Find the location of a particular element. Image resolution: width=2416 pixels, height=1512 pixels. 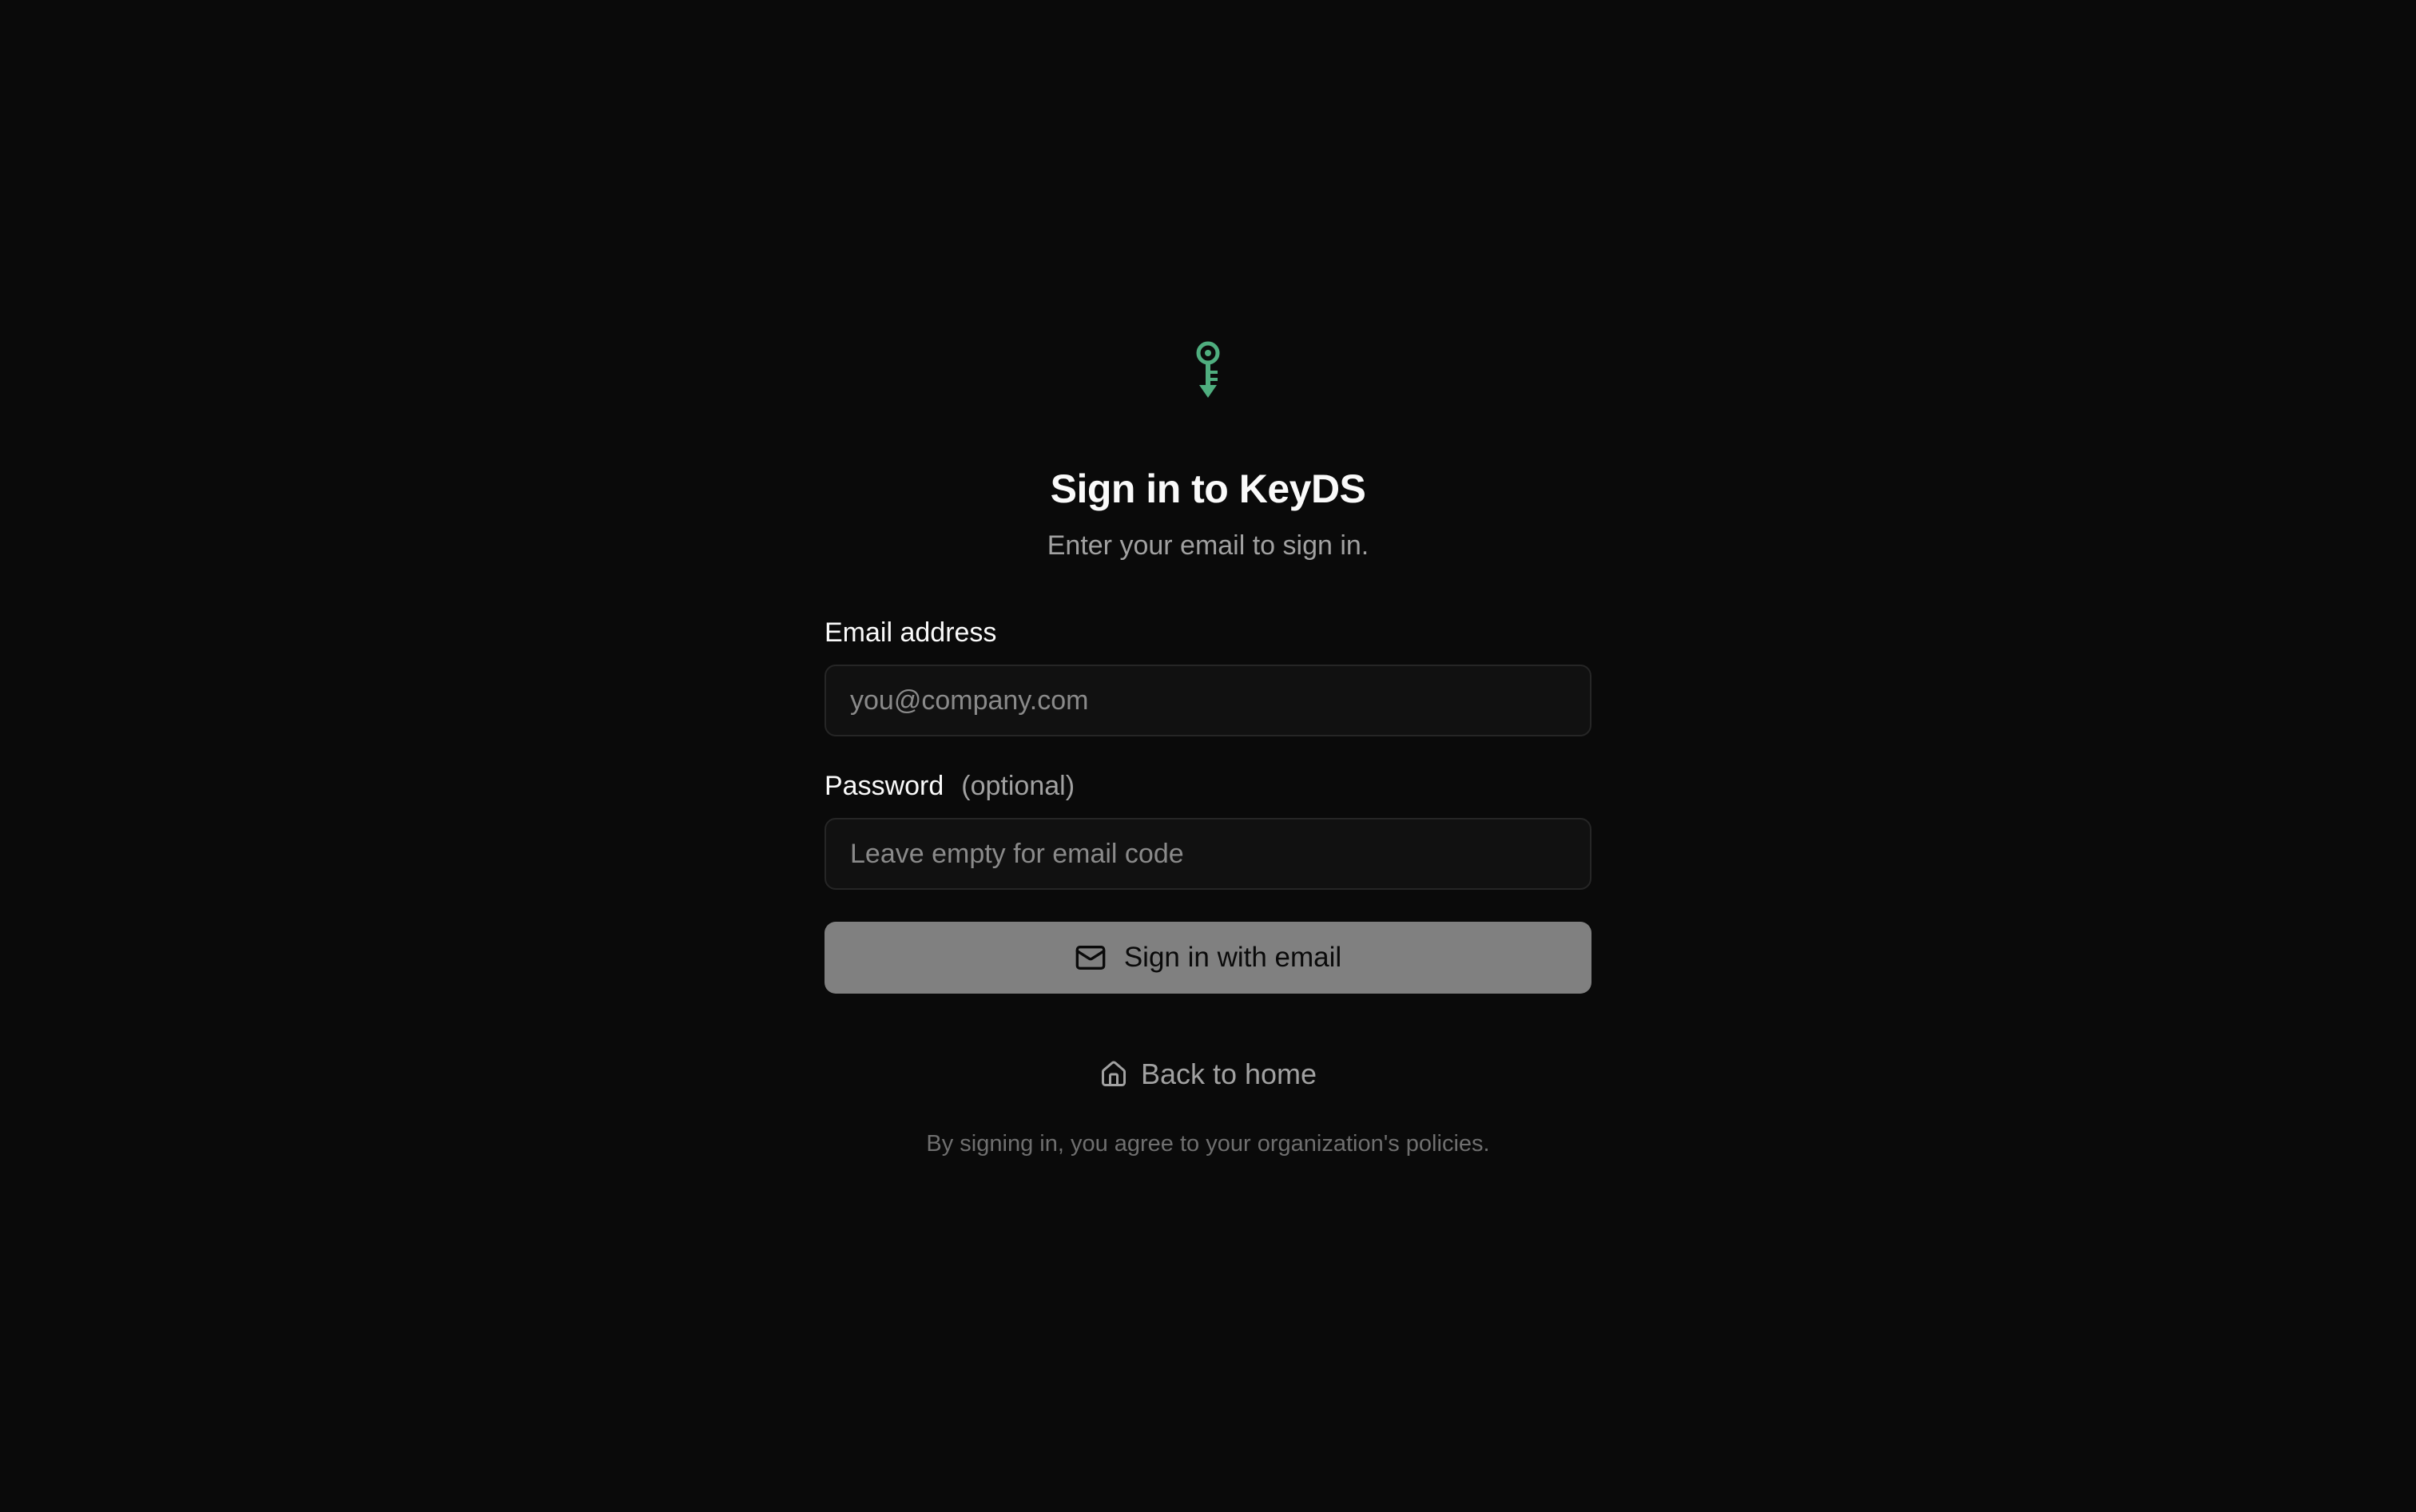

sign-in-with-email-button: Sign in with email is located at coordinates (1208, 958).